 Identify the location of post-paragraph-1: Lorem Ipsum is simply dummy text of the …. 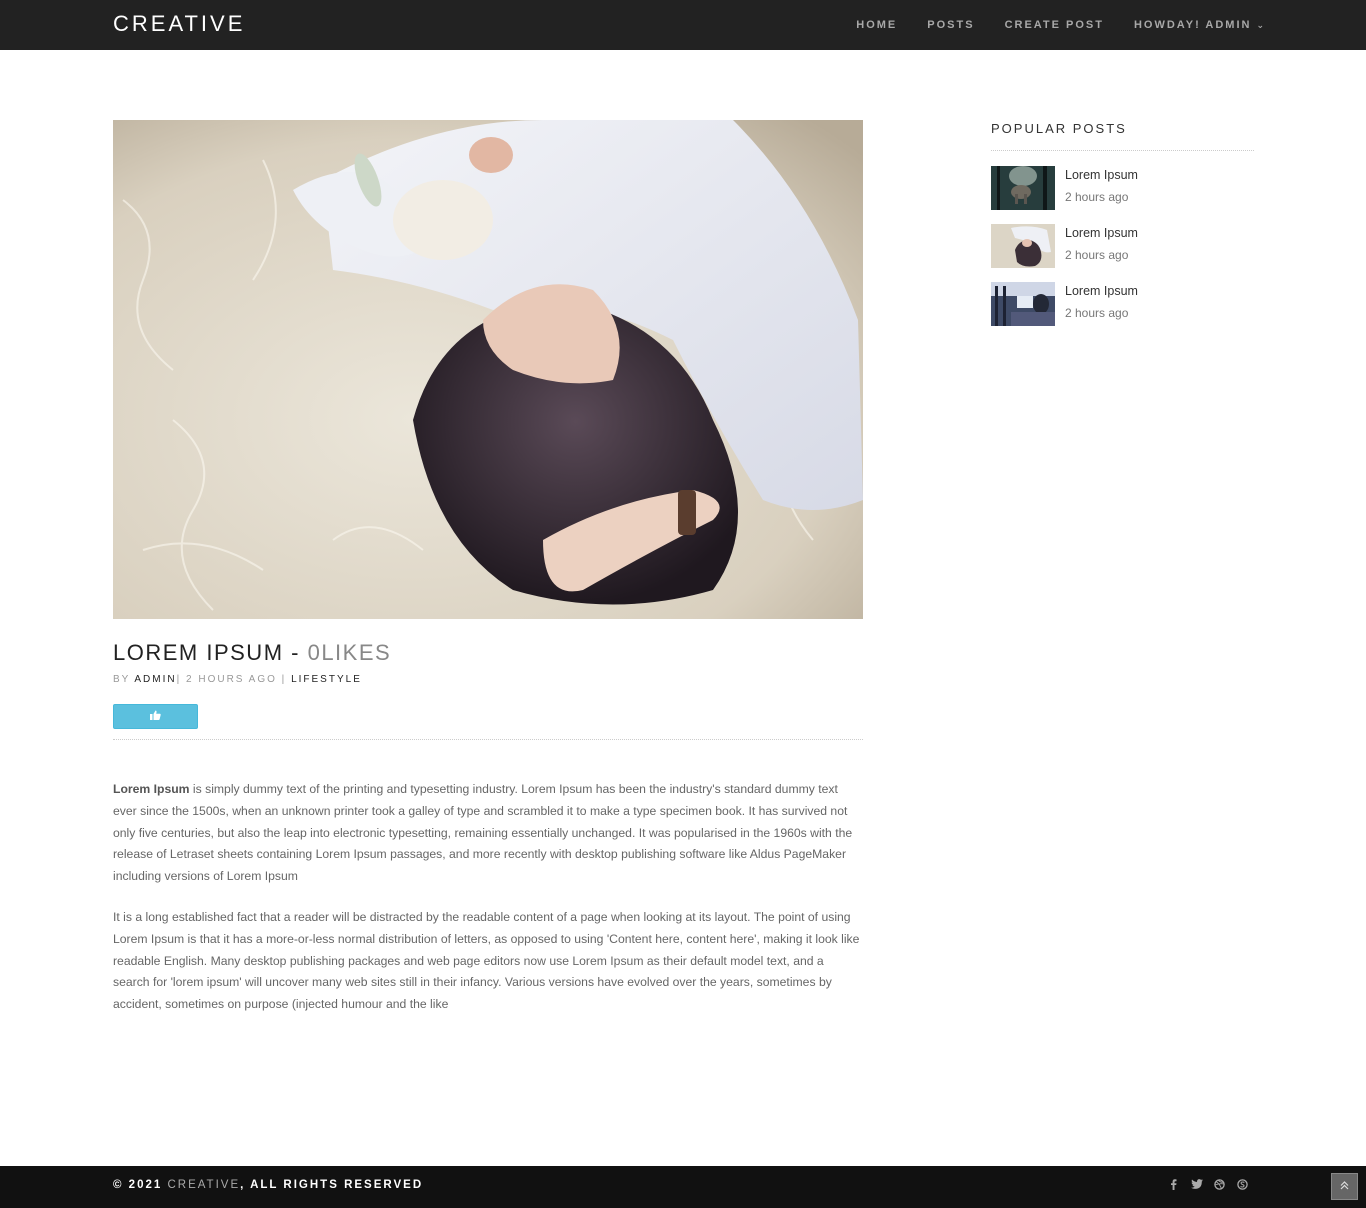
(488, 833).